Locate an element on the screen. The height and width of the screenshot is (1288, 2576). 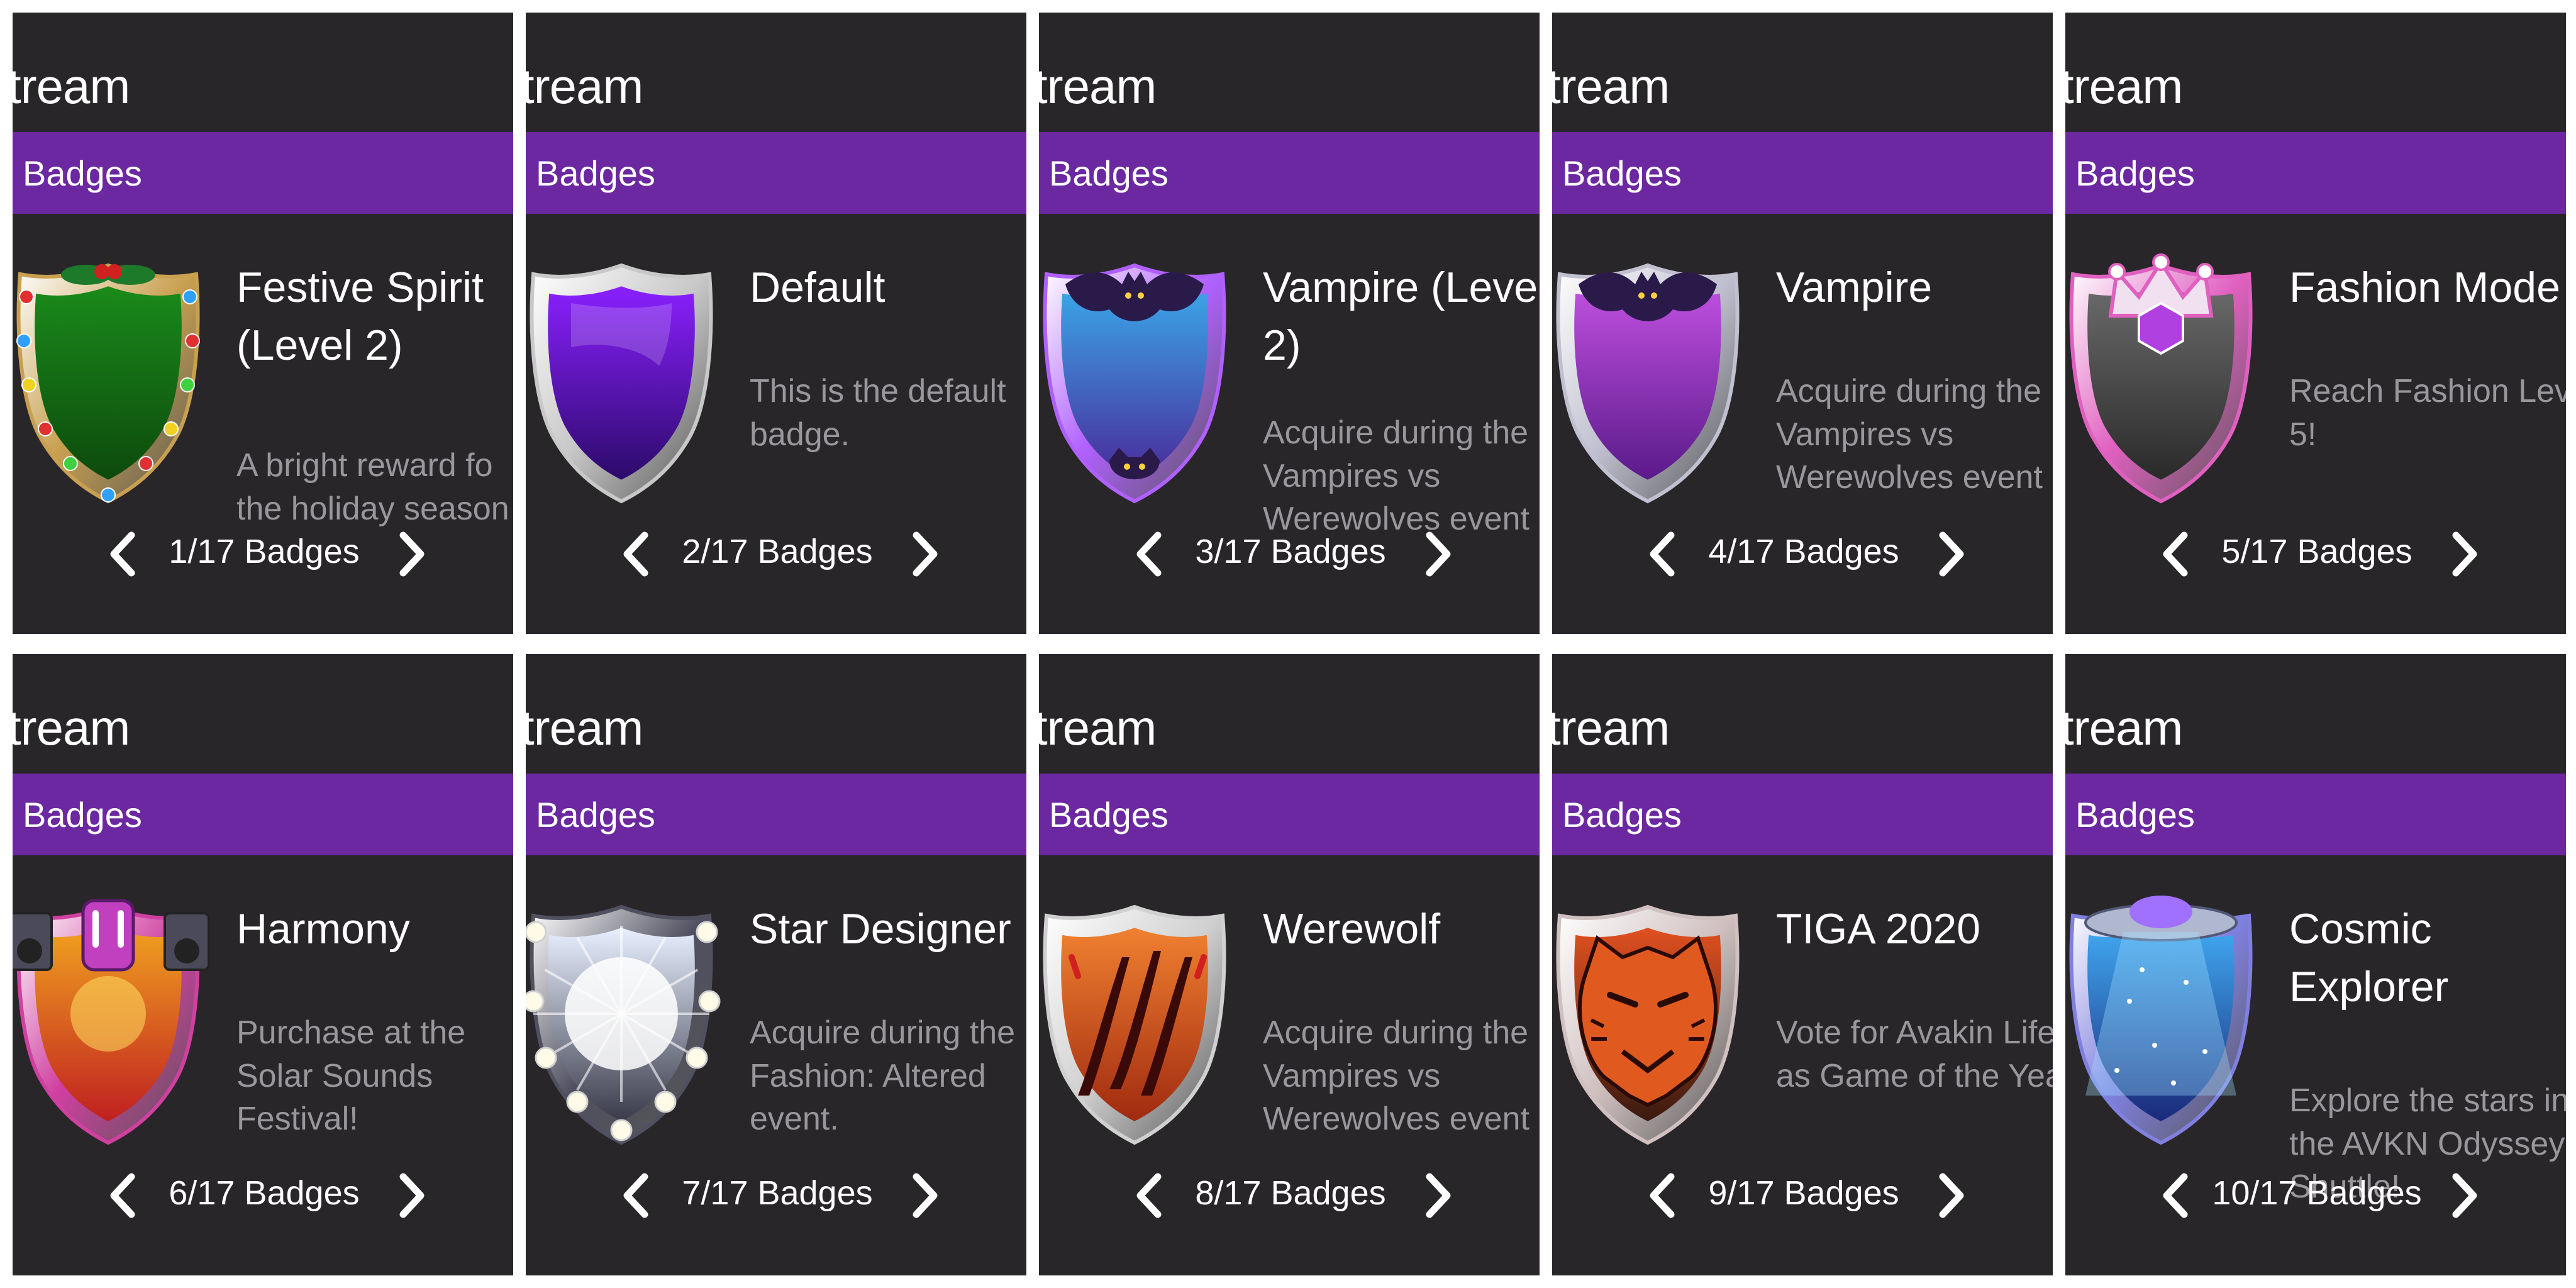
default-shield-icon is located at coordinates (621, 383).